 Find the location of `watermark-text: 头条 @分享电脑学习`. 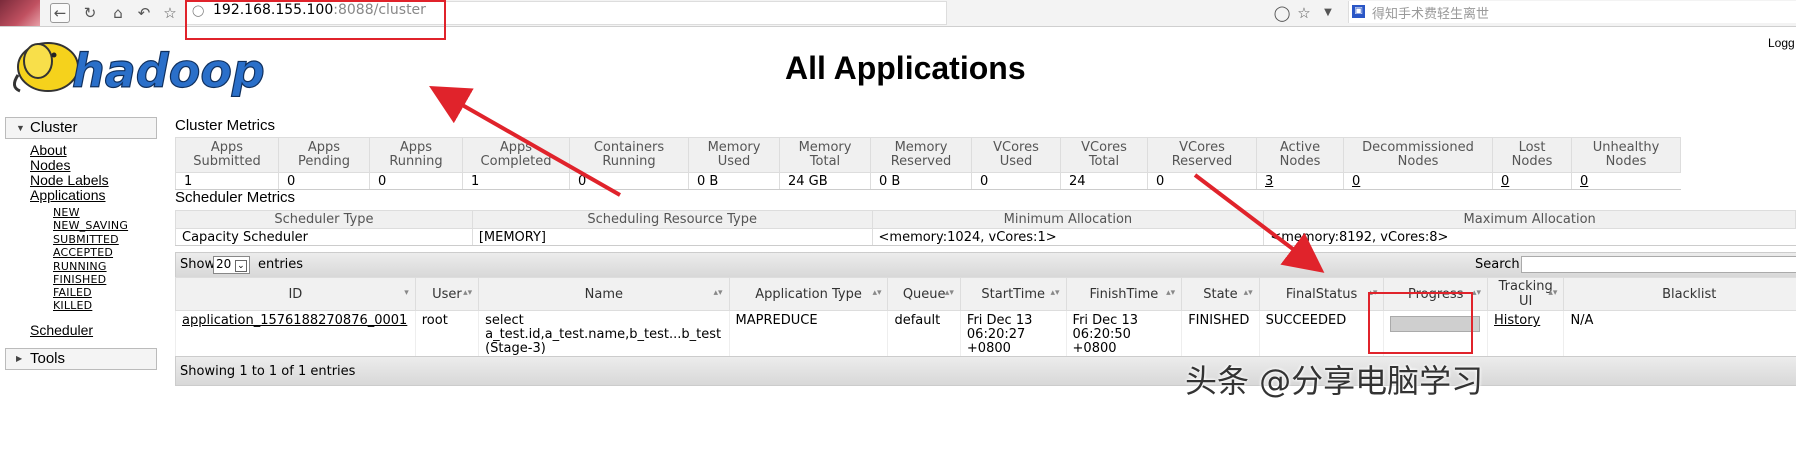

watermark-text: 头条 @分享电脑学习 is located at coordinates (1334, 381).